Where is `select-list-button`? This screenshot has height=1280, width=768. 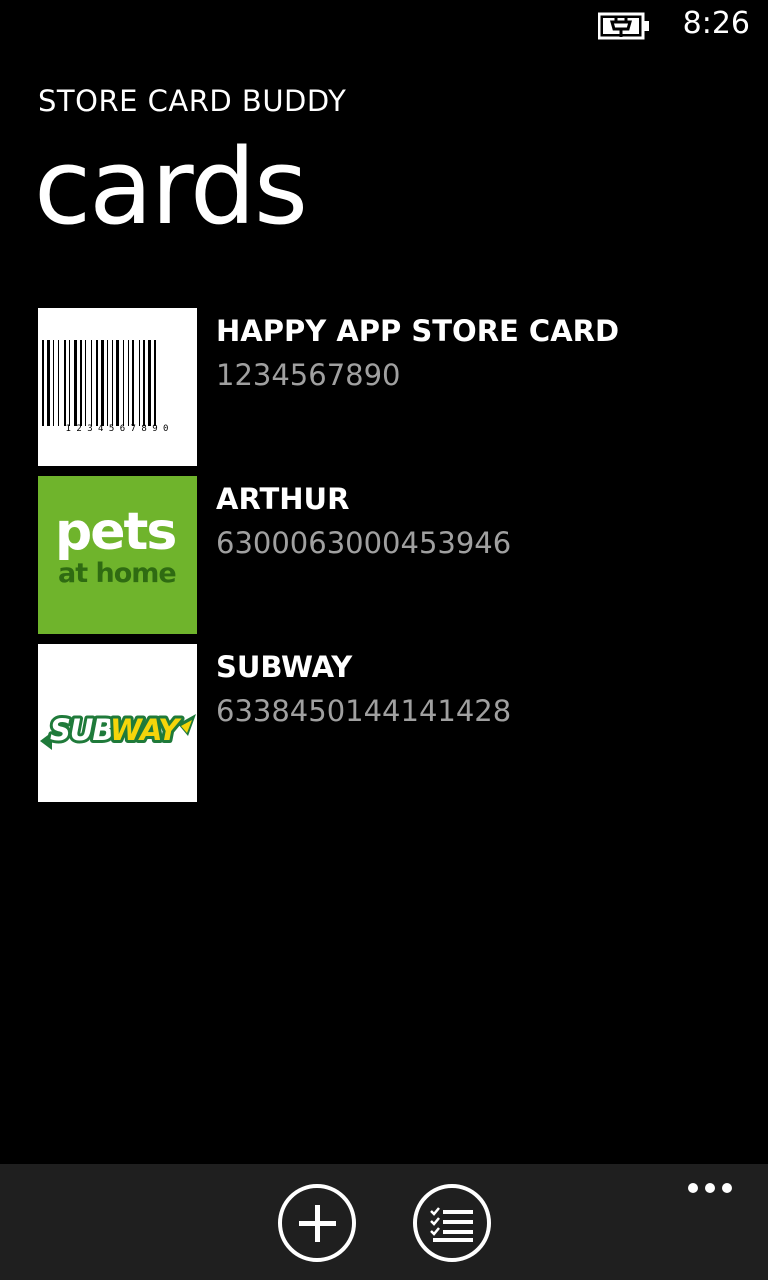 select-list-button is located at coordinates (452, 1223).